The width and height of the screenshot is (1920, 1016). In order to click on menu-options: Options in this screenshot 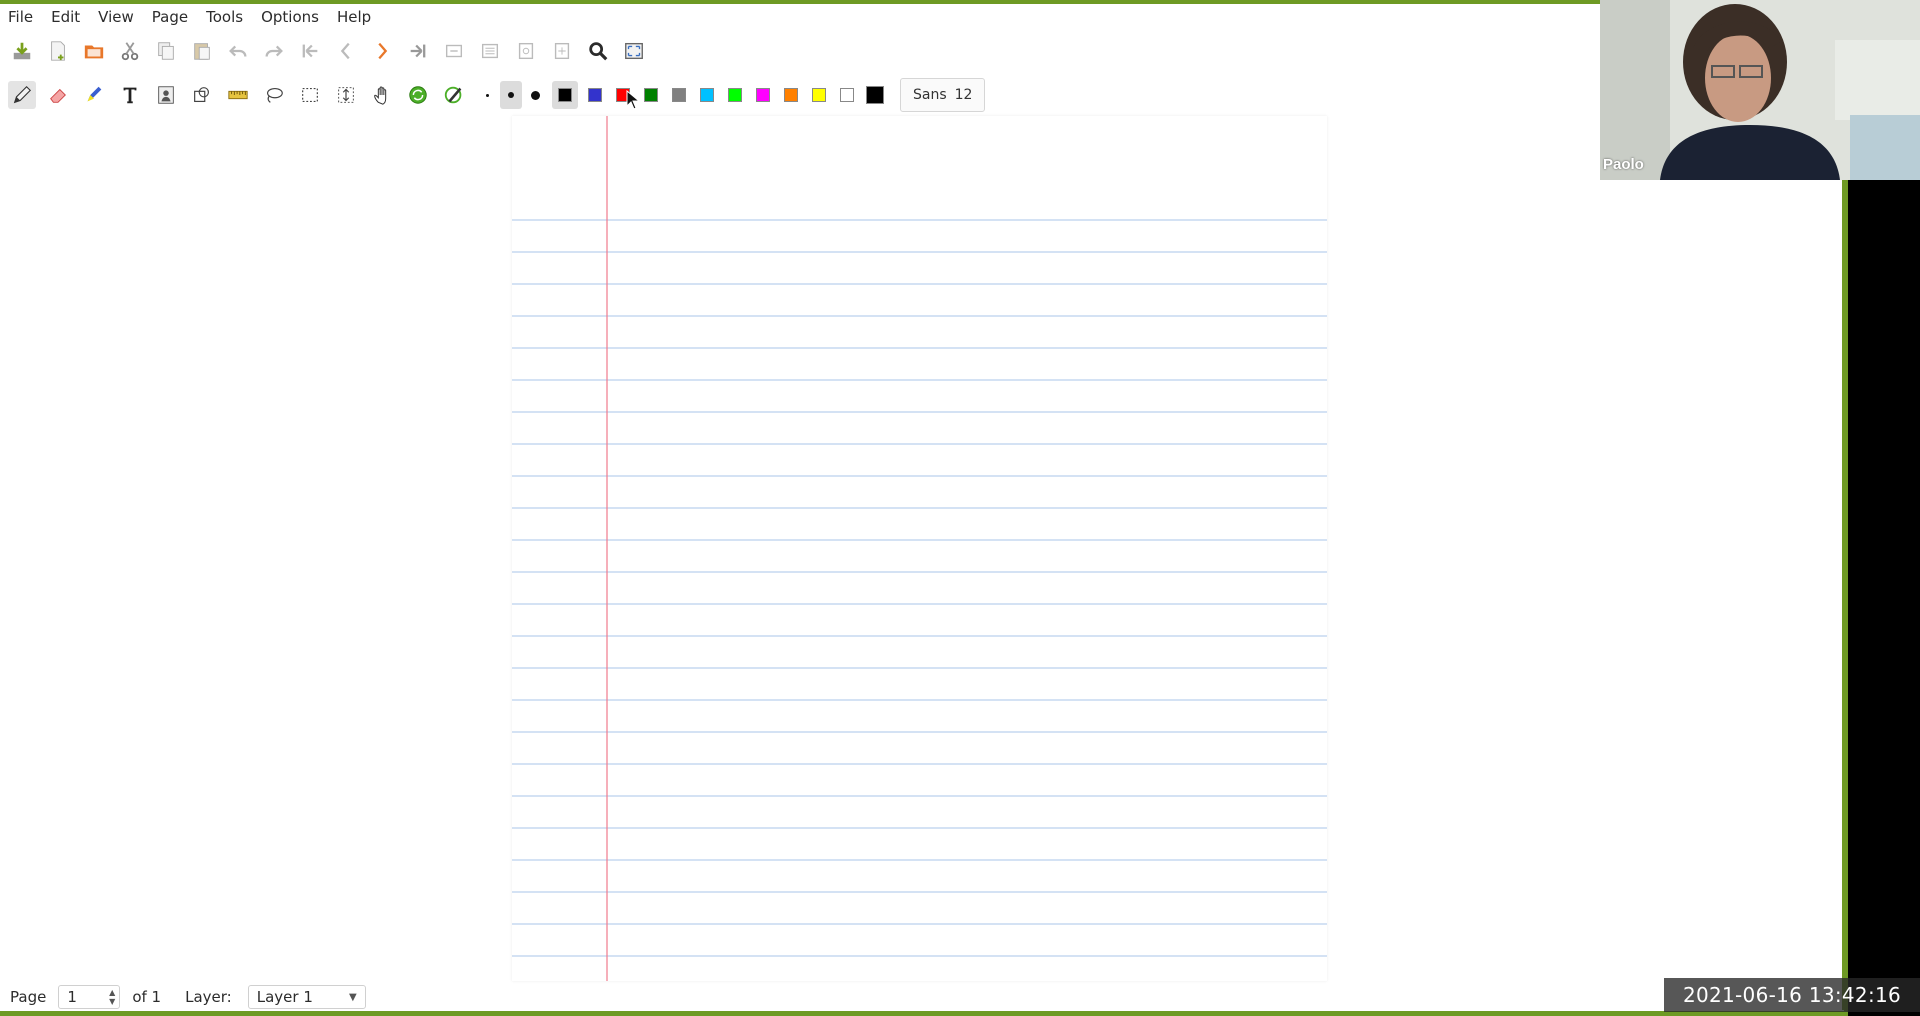, I will do `click(290, 17)`.